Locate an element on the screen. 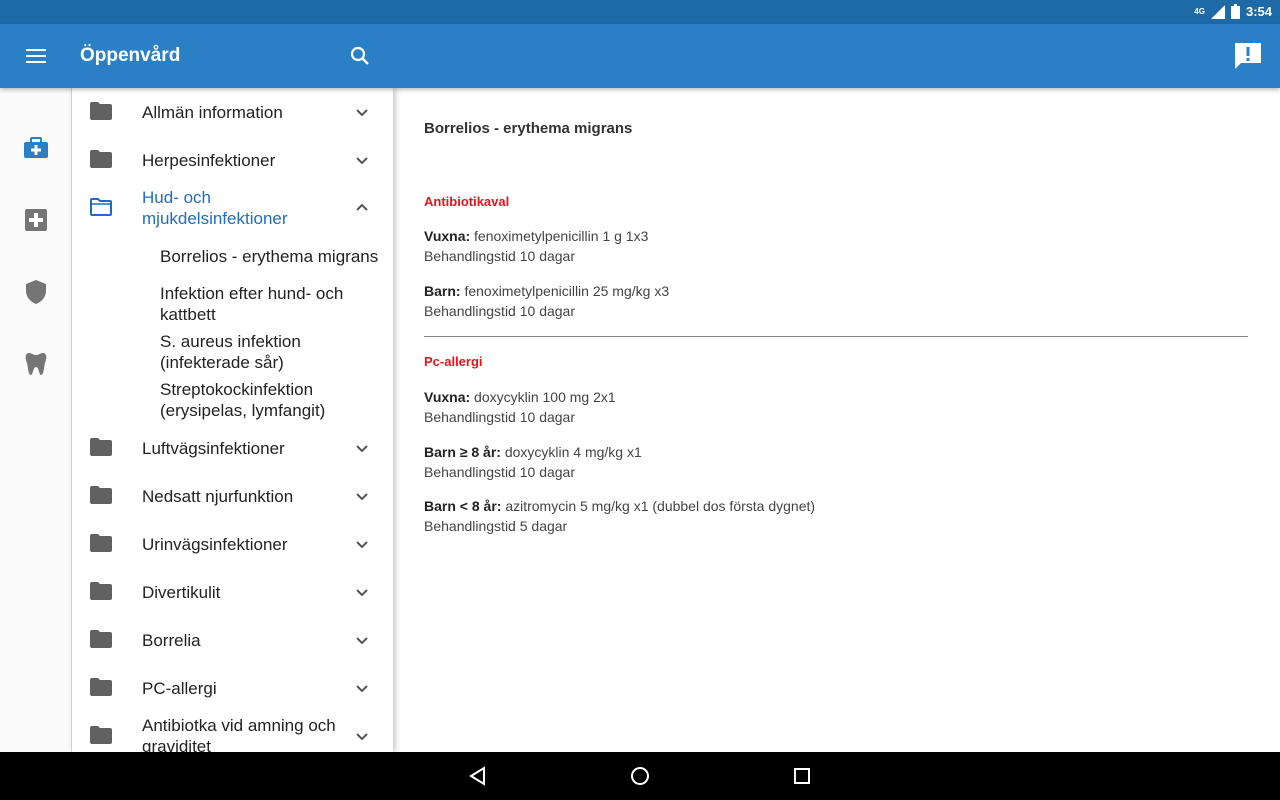 This screenshot has height=800, width=1280. category-hud-och-mjukdelsinfektioner: Hud- och mjukdelsinfektioner is located at coordinates (232, 208).